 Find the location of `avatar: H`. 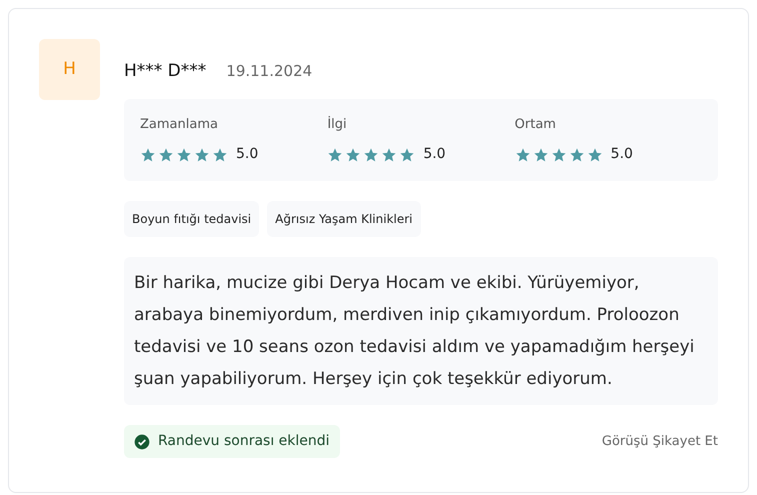

avatar: H is located at coordinates (69, 69).